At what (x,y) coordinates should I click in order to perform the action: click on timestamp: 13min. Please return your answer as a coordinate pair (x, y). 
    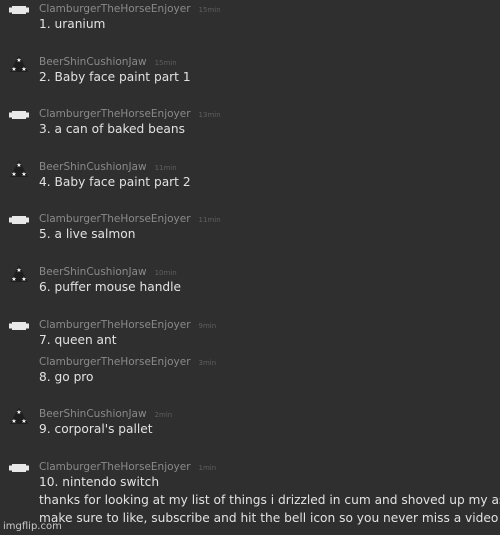
    Looking at the image, I should click on (209, 115).